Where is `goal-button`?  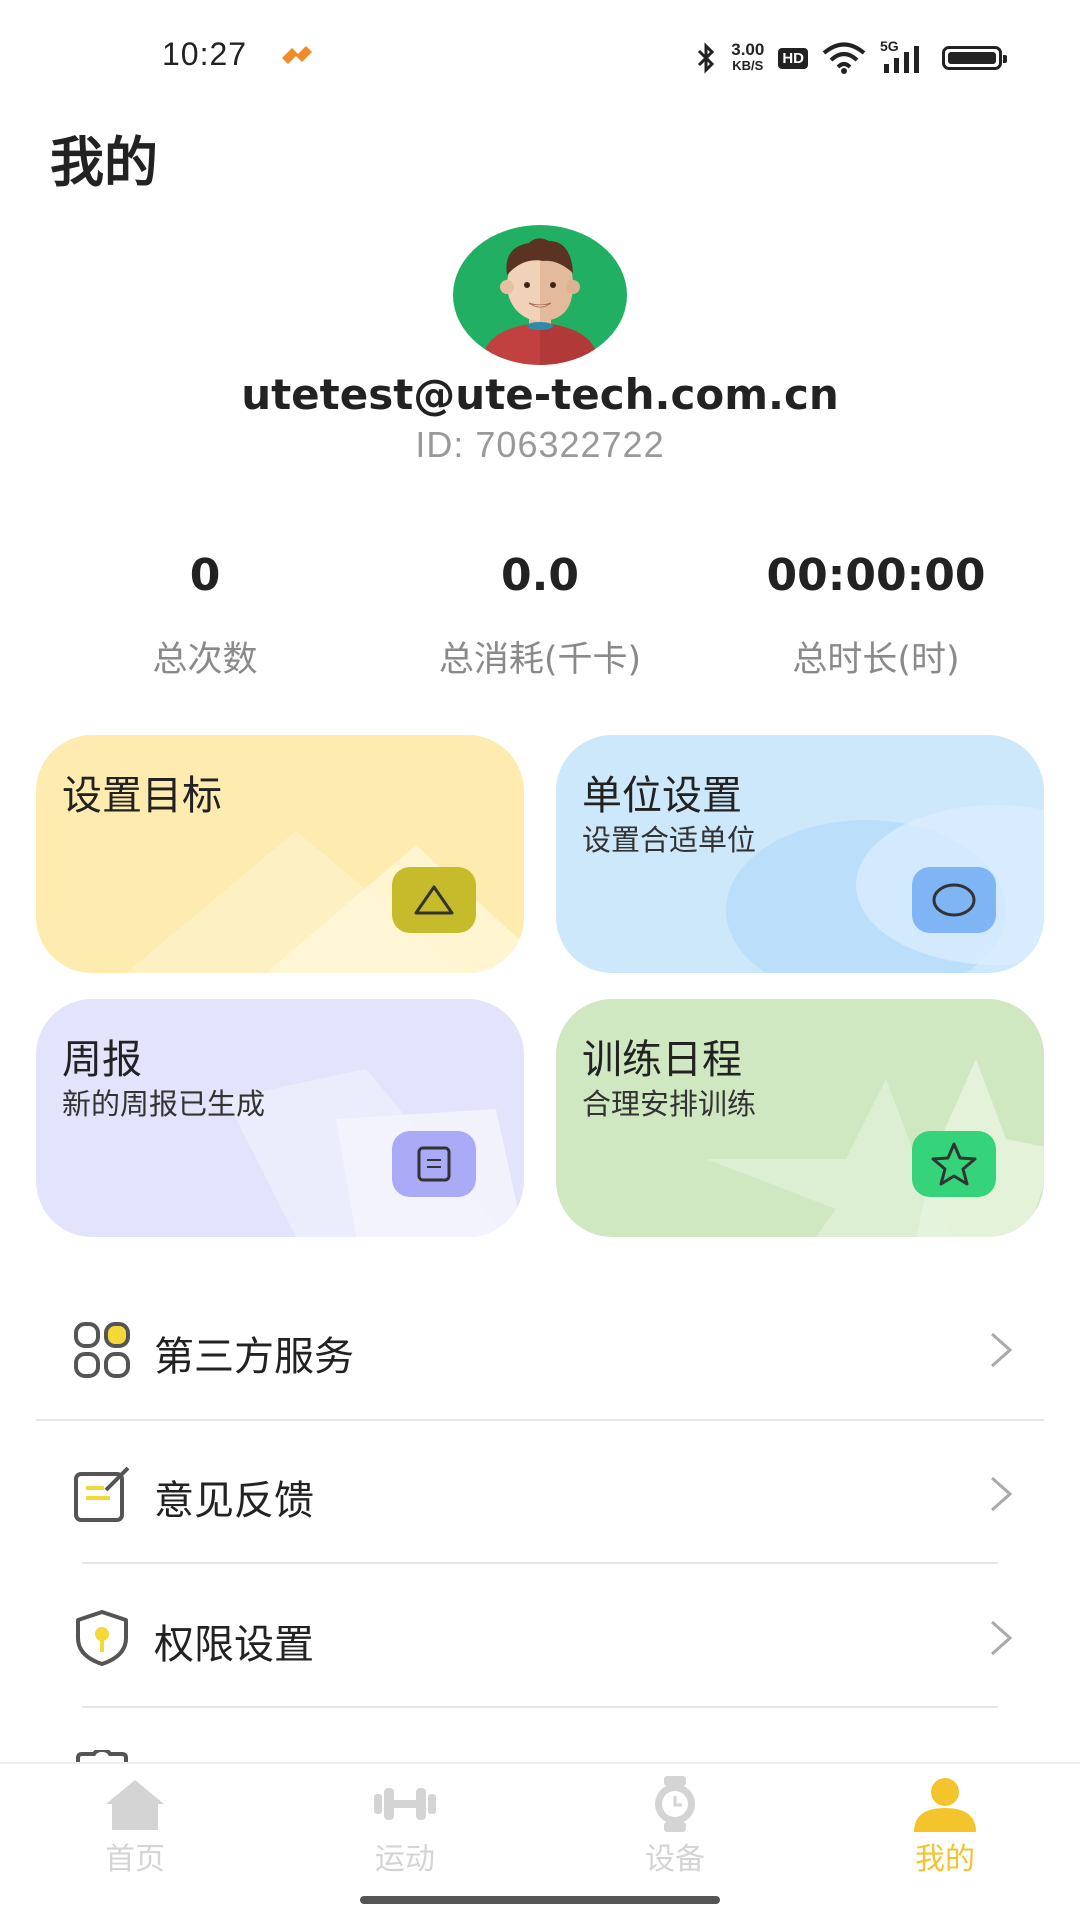
goal-button is located at coordinates (434, 900).